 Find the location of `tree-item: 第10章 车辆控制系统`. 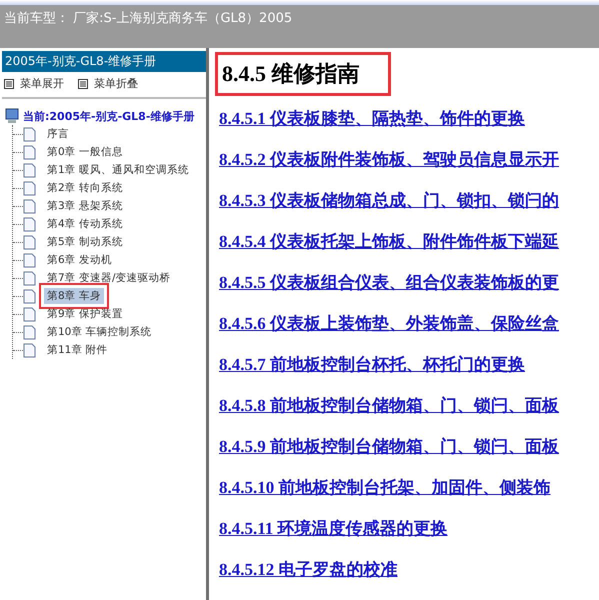

tree-item: 第10章 车辆控制系统 is located at coordinates (99, 332).